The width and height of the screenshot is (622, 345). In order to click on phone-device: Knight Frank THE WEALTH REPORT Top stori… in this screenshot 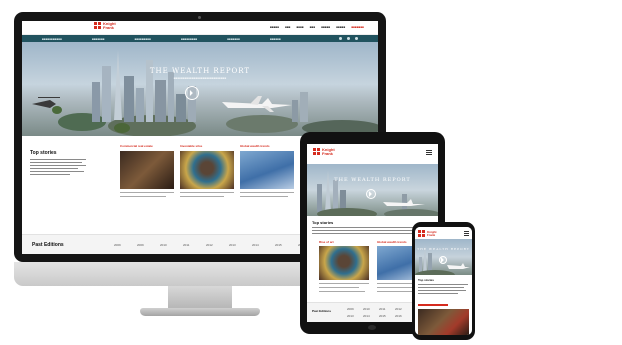, I will do `click(443, 281)`.